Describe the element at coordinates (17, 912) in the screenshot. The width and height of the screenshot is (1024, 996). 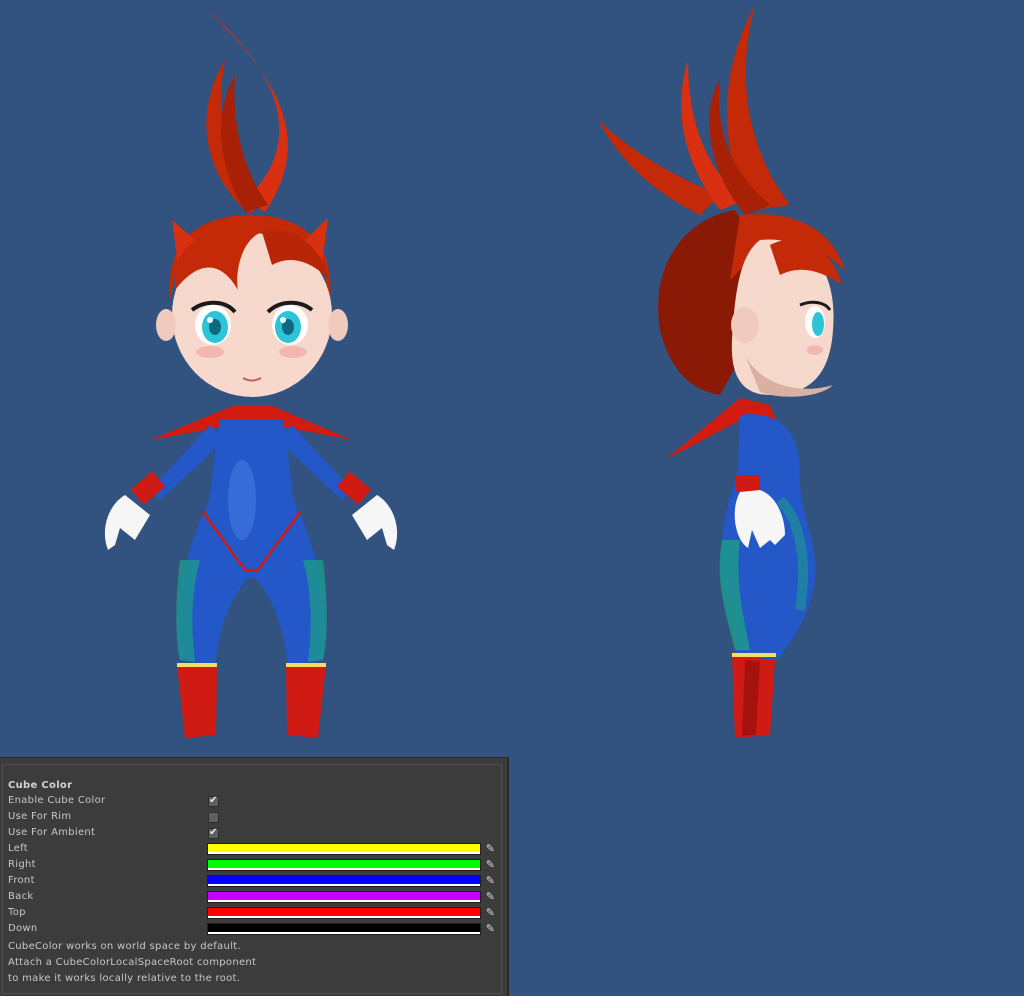
I see `color-label: Top` at that location.